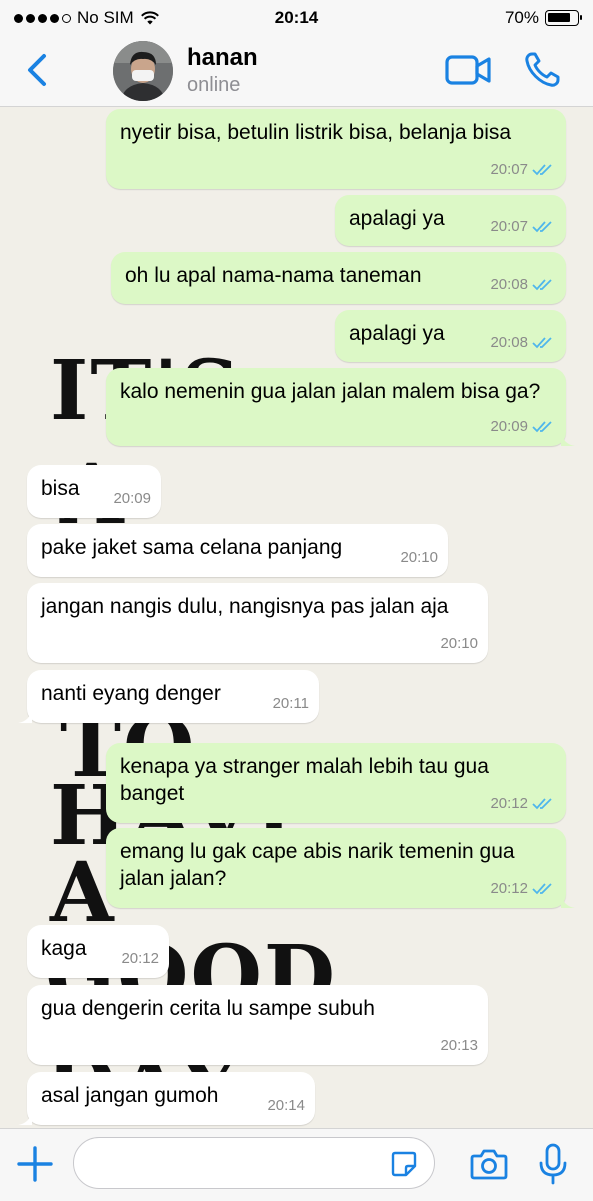 The height and width of the screenshot is (1201, 593). Describe the element at coordinates (404, 1164) in the screenshot. I see `sticker-icon` at that location.